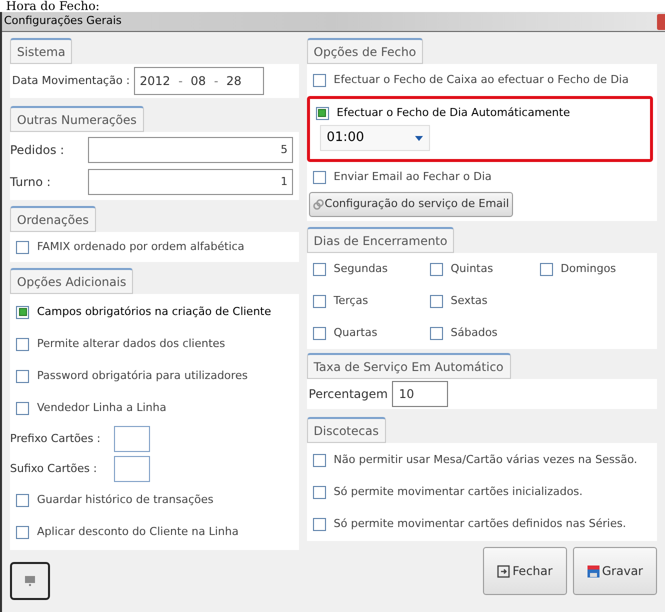 This screenshot has height=612, width=665. Describe the element at coordinates (469, 300) in the screenshot. I see `checkbox-label: Sextas` at that location.